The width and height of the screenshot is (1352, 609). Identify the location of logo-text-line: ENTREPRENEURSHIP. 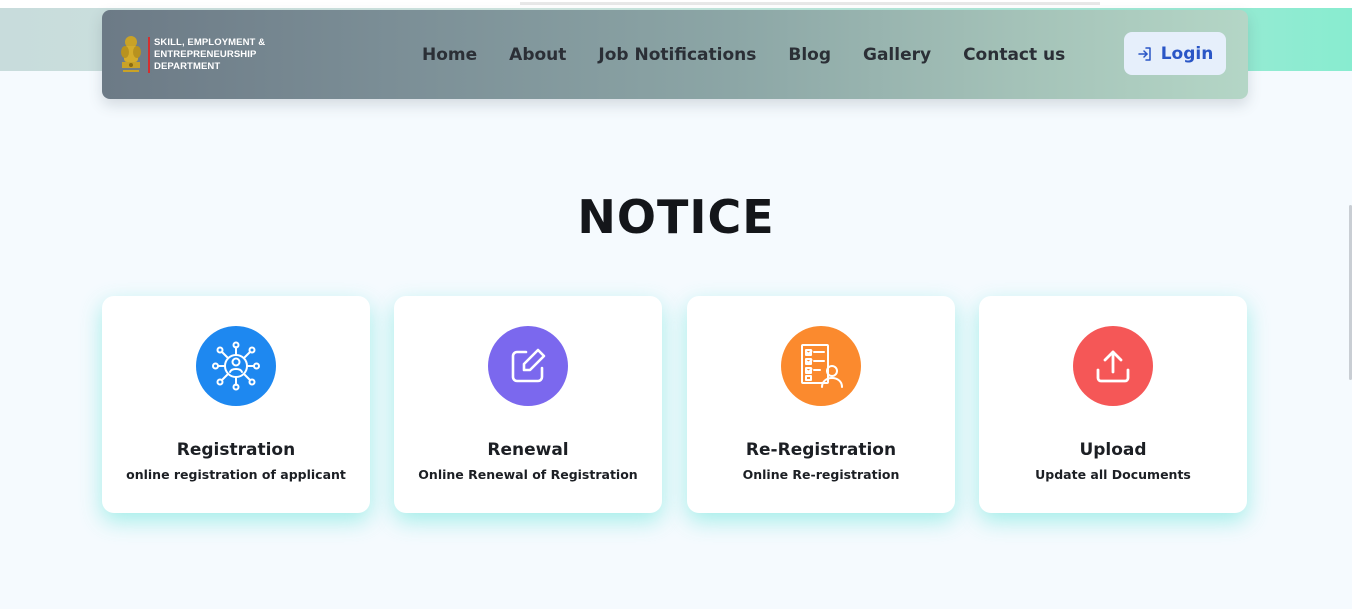
(205, 54).